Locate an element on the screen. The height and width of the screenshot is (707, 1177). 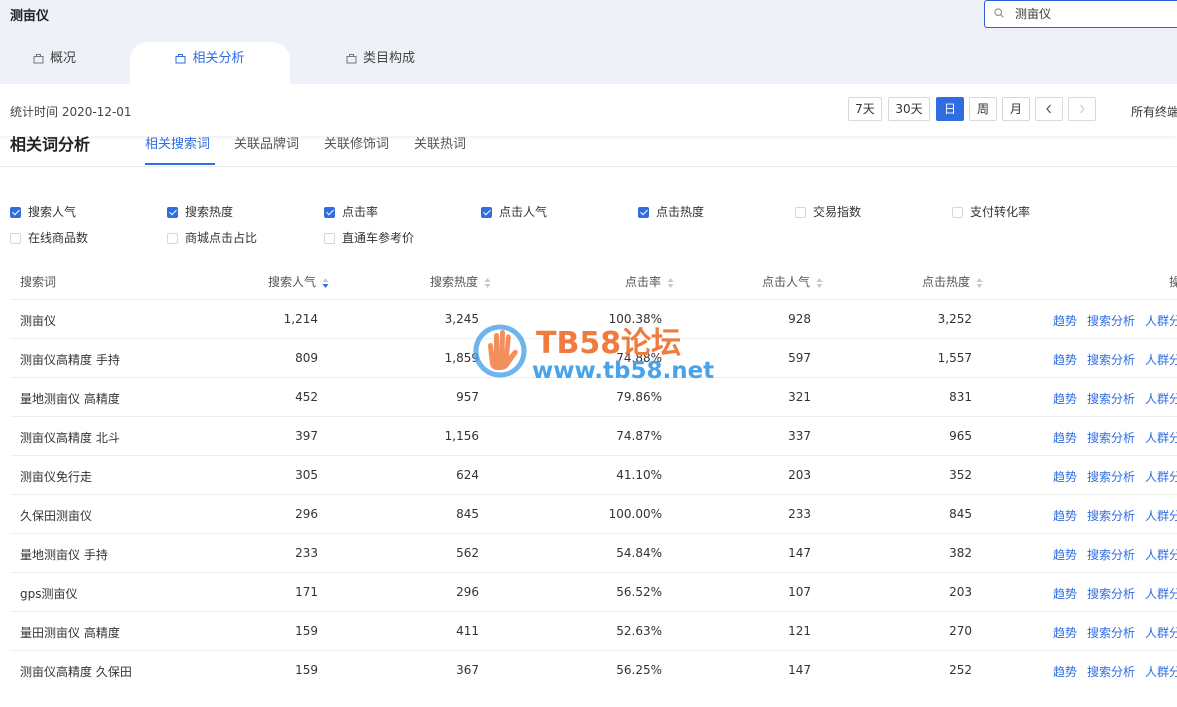
cell-term: 测亩仪高精度 北斗 is located at coordinates (70, 438).